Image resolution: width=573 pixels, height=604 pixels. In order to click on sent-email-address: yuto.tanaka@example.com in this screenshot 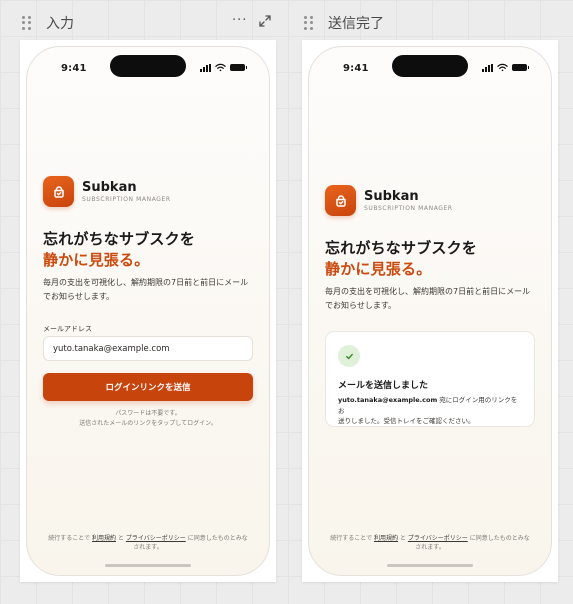, I will do `click(388, 400)`.